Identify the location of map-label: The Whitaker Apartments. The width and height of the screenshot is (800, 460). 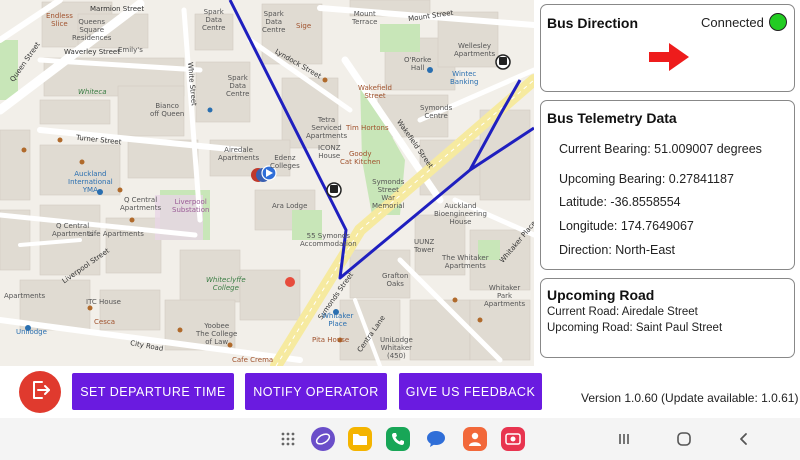
(465, 262).